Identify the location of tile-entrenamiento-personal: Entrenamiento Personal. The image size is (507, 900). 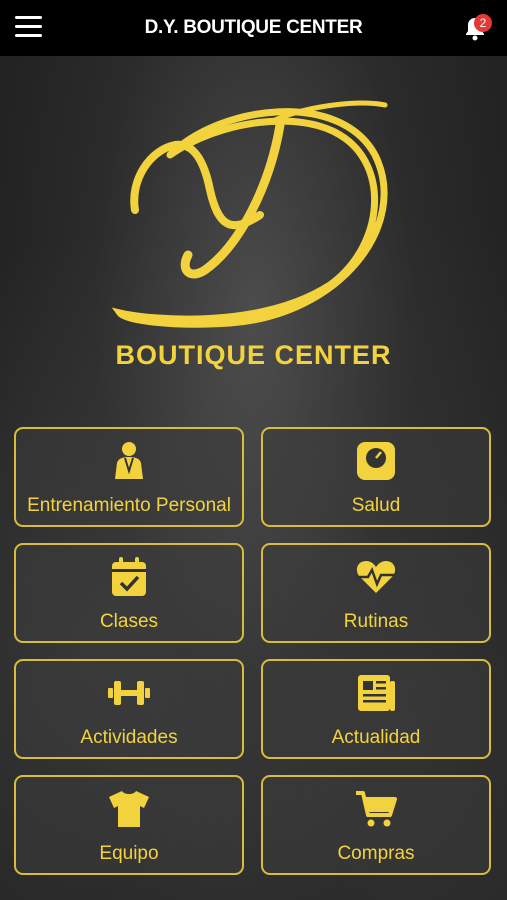
(129, 477).